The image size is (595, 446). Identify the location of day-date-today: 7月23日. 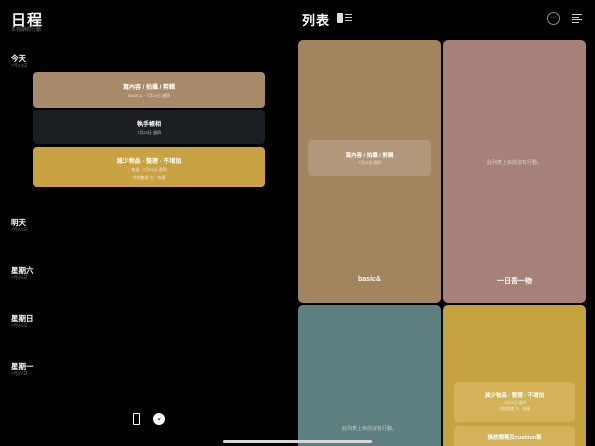
(19, 65).